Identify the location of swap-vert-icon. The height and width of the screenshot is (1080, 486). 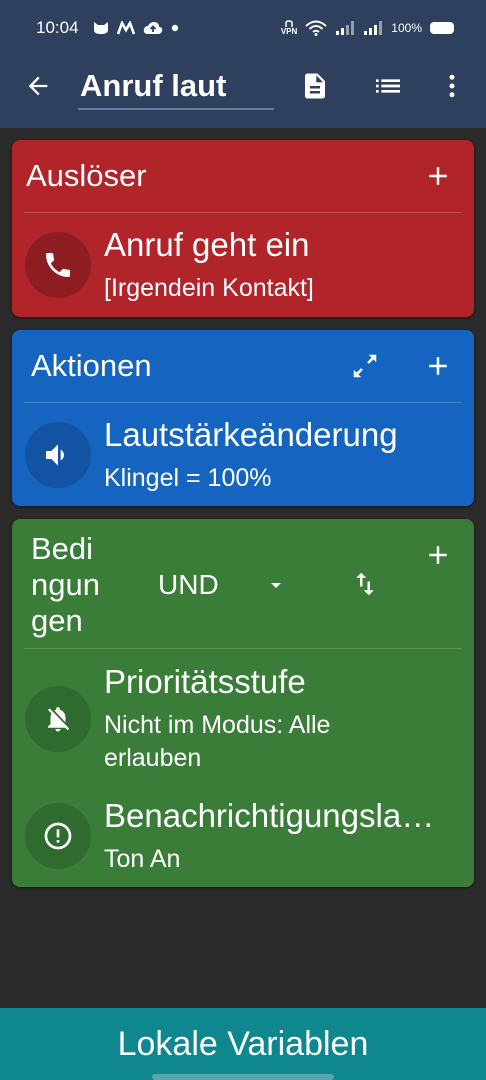
(365, 584).